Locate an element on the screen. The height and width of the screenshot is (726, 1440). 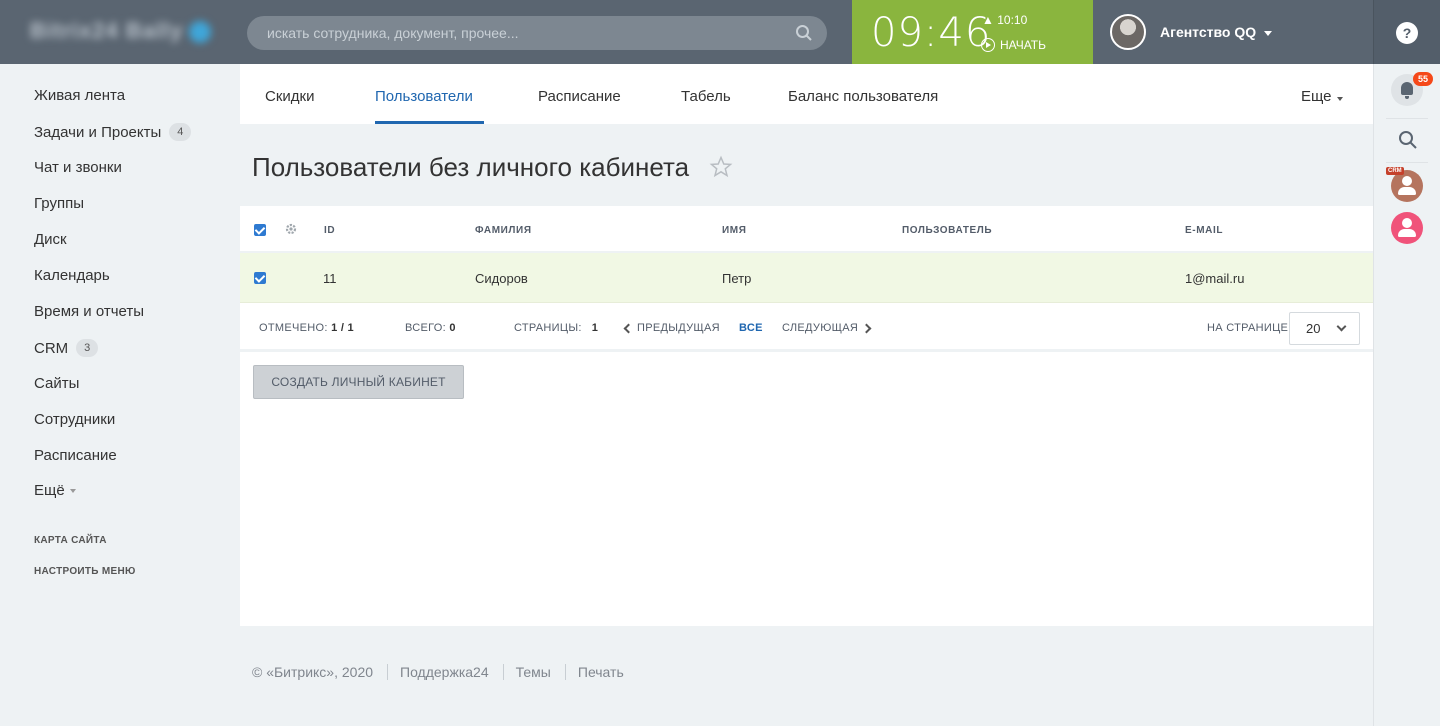
crm-contact-avatar: CRM is located at coordinates (1404, 184).